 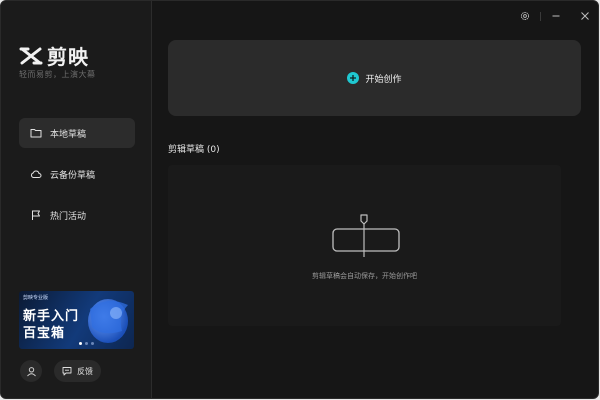 I want to click on close-icon, so click(x=585, y=16).